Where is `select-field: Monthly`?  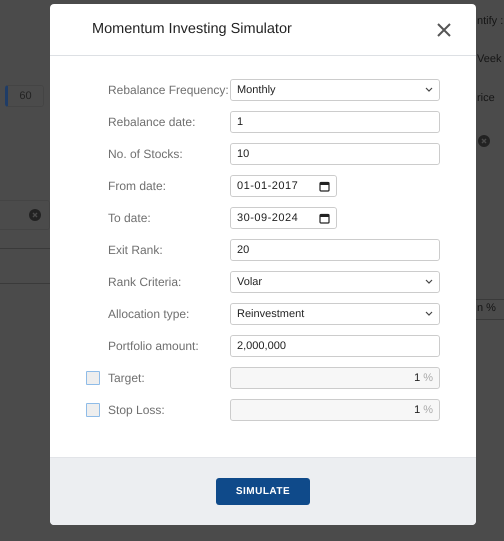
select-field: Monthly is located at coordinates (335, 90).